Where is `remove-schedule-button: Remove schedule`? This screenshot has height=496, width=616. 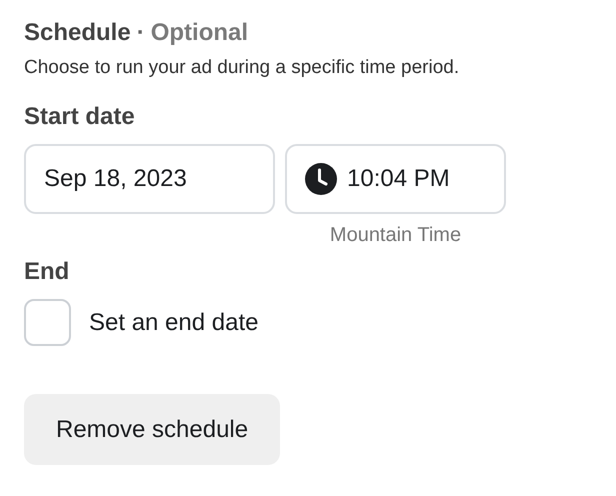 remove-schedule-button: Remove schedule is located at coordinates (152, 429).